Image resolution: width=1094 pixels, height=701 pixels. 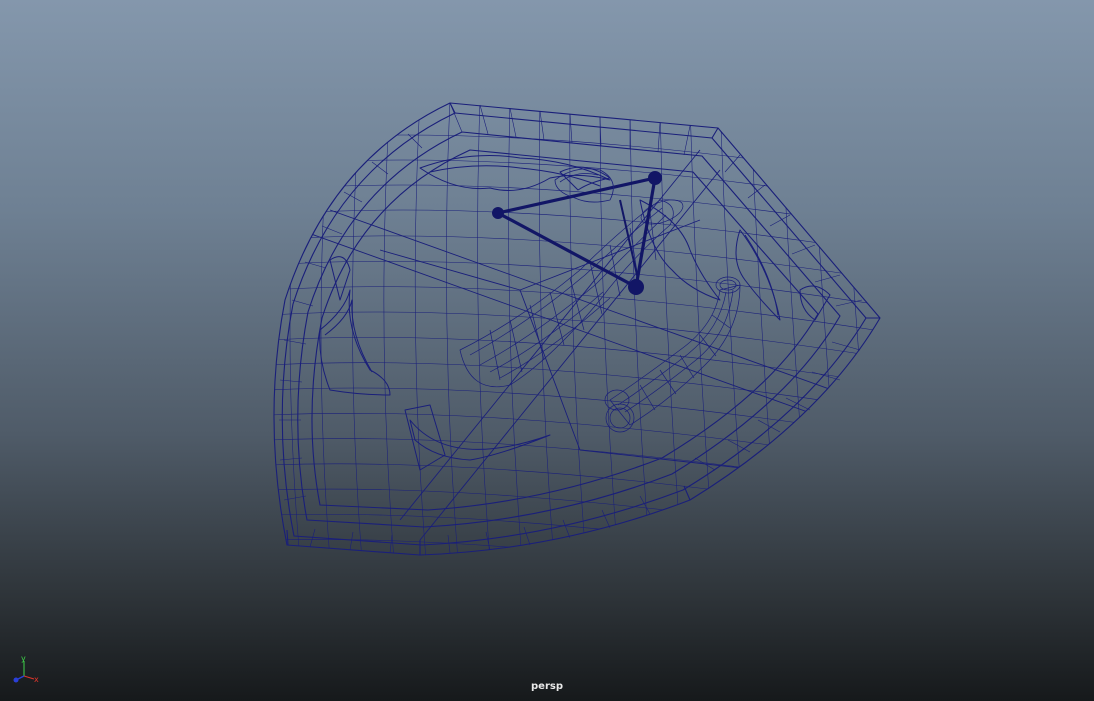 I want to click on sword-blade, so click(x=571, y=293).